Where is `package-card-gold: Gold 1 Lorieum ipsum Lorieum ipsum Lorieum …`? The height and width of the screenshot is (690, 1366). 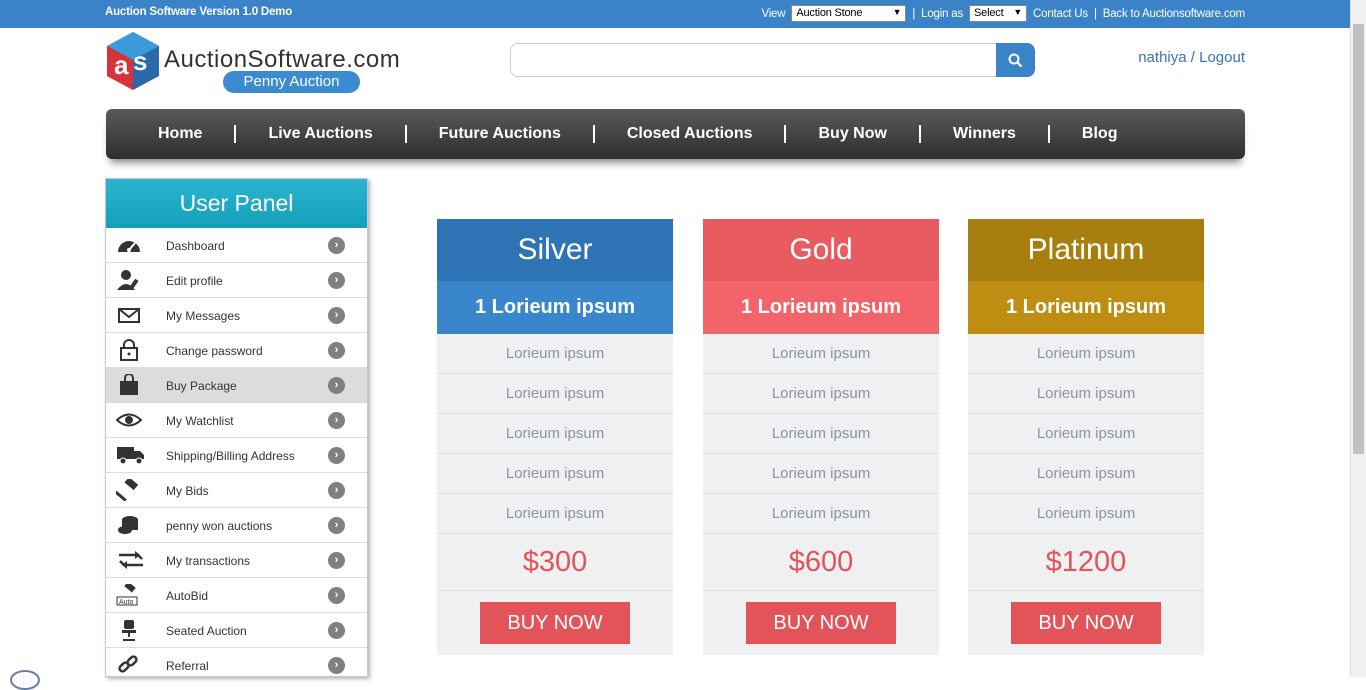 package-card-gold: Gold 1 Lorieum ipsum Lorieum ipsum Lorieum … is located at coordinates (821, 437).